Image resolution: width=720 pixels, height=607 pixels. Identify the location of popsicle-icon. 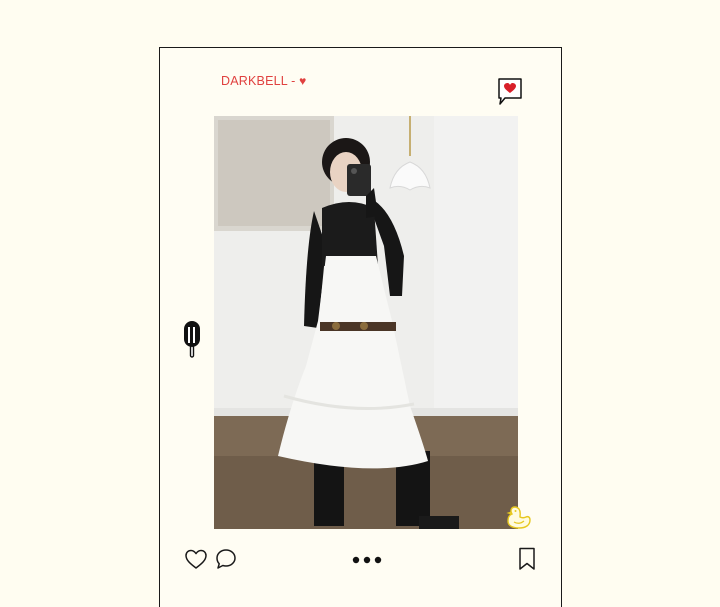
(192, 339).